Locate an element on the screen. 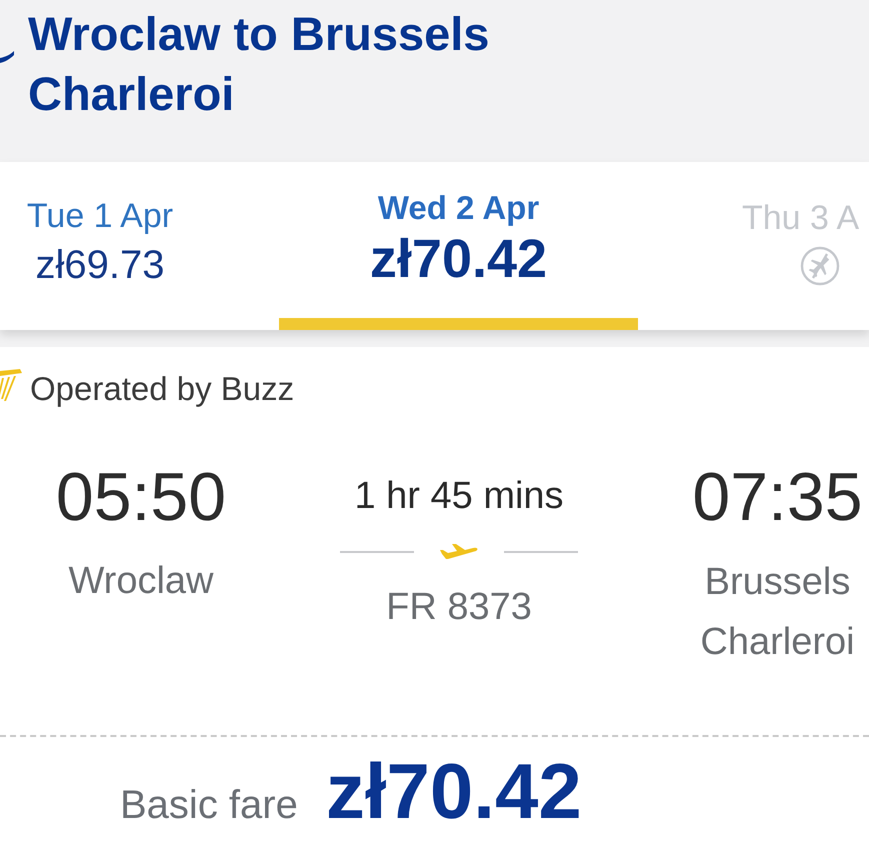 This screenshot has width=869, height=843. date-tab: Wed 2 Apr zł70.42 is located at coordinates (458, 246).